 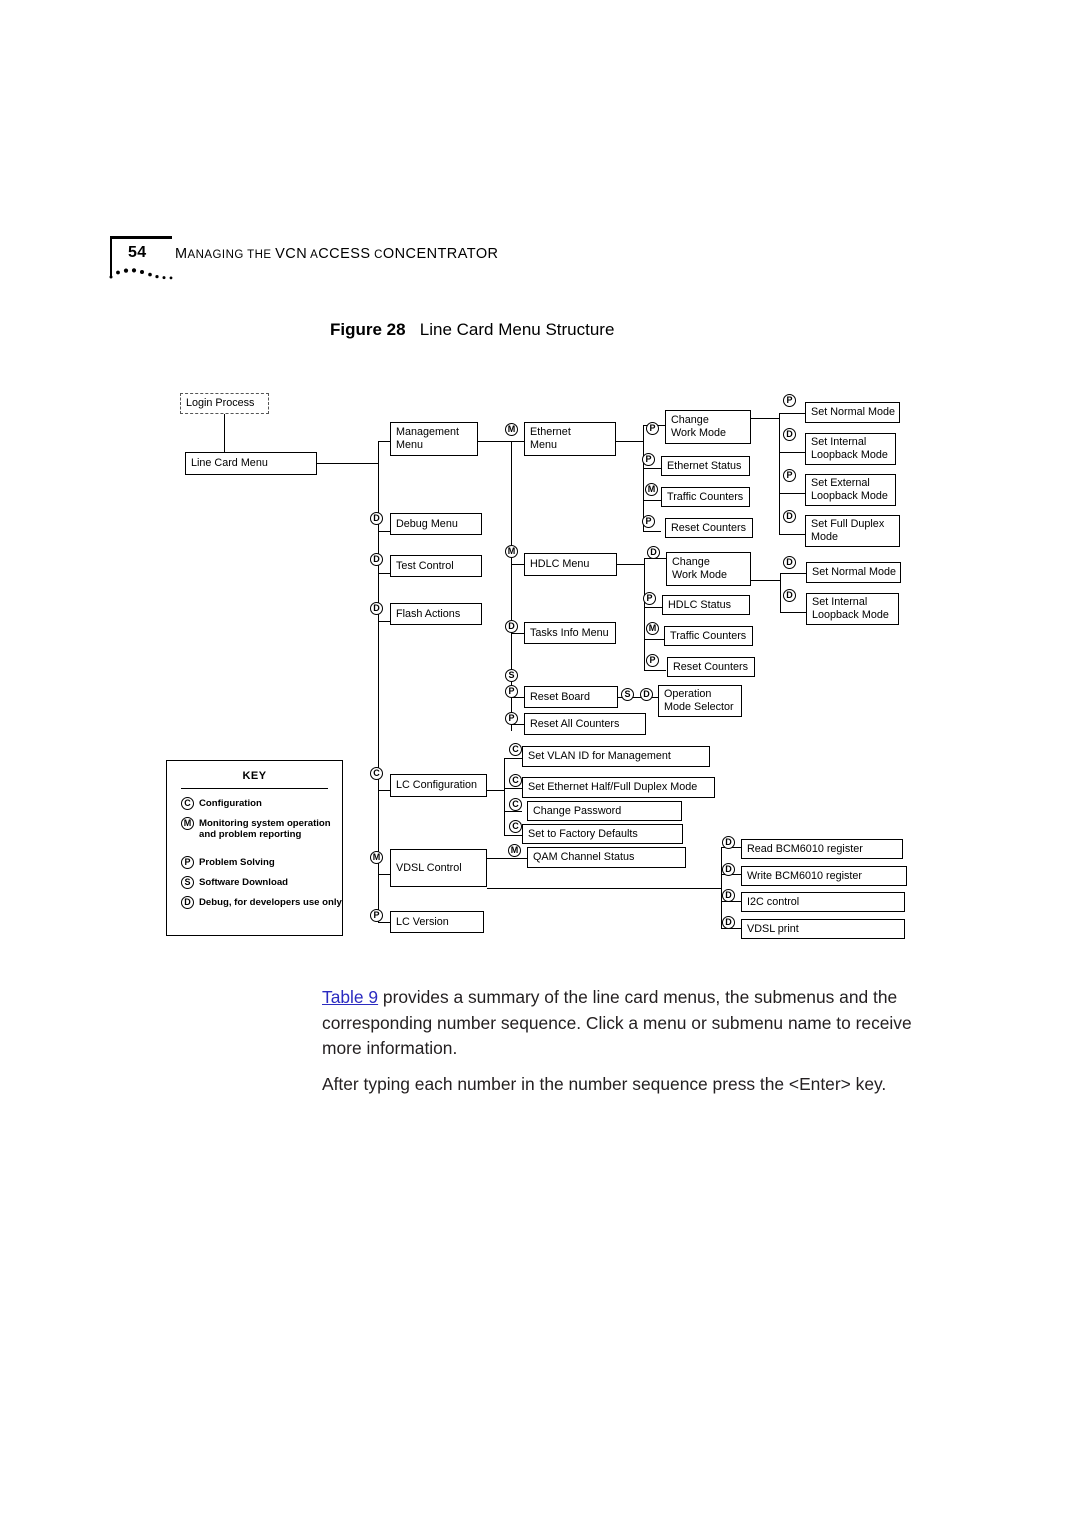 What do you see at coordinates (655, 671) in the screenshot?
I see `connector-hdlc-resetcnt` at bounding box center [655, 671].